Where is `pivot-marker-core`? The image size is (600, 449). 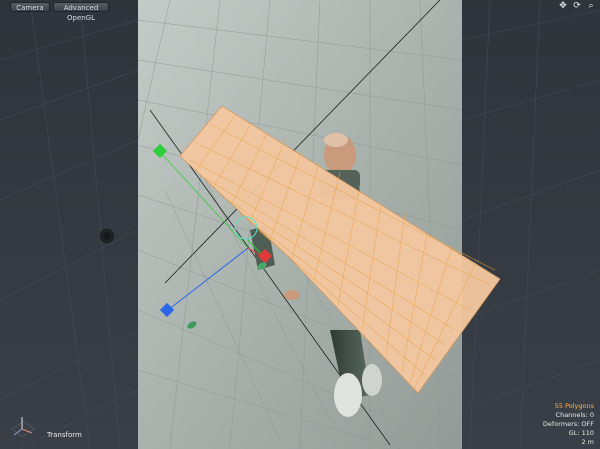 pivot-marker-core is located at coordinates (107, 236).